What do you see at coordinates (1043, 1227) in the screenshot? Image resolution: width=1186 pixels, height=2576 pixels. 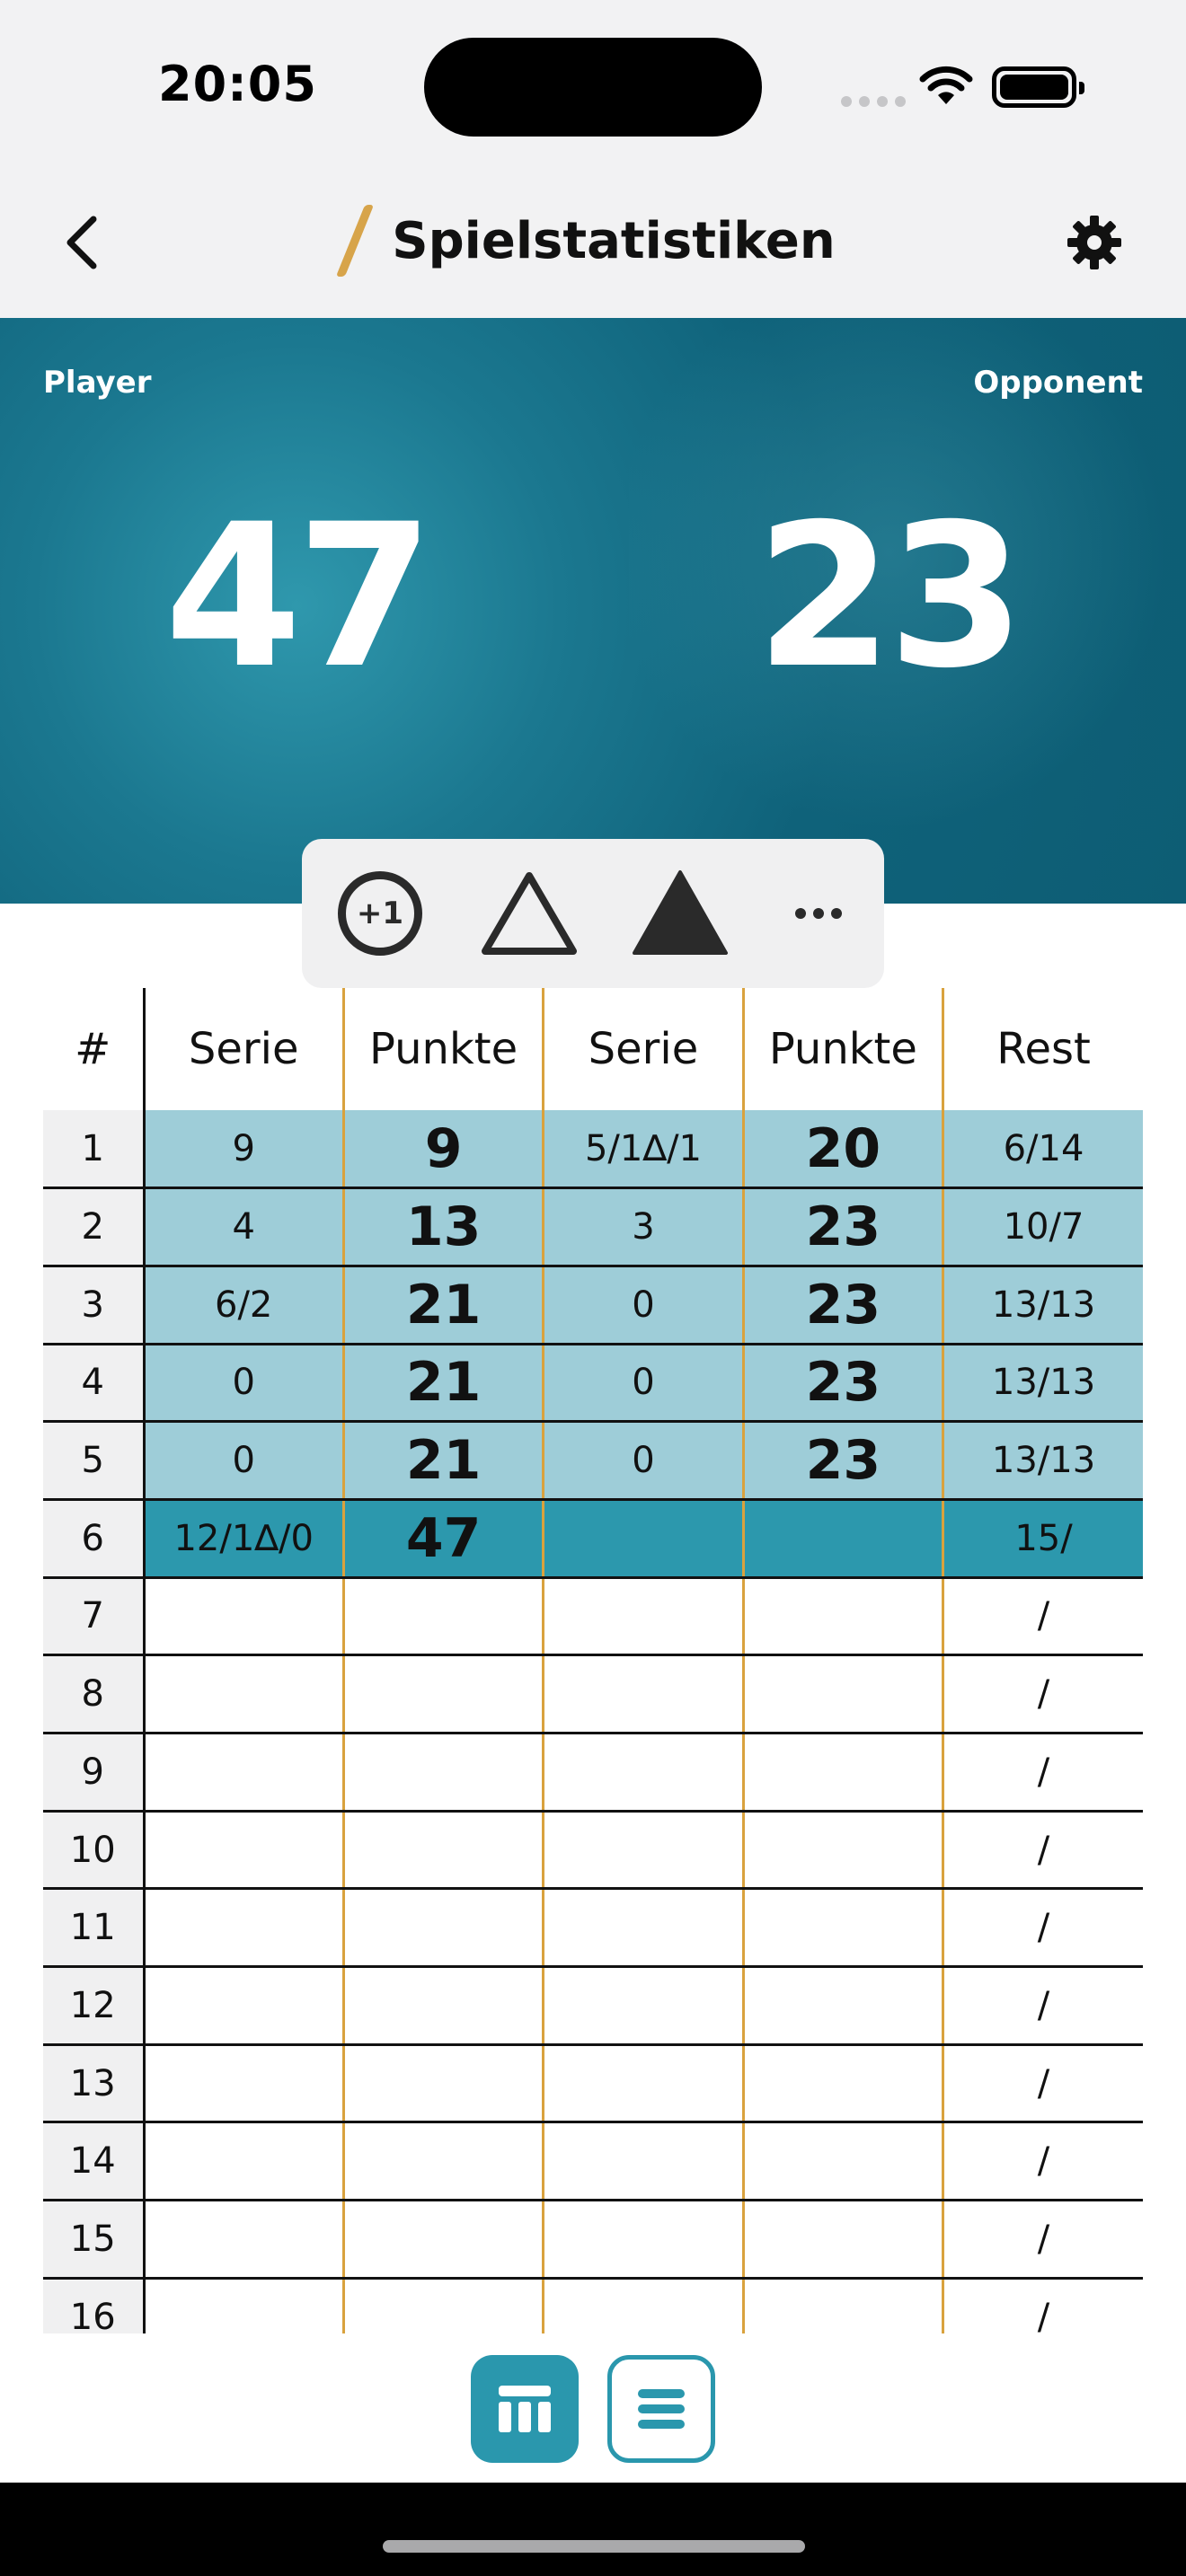 I see `rest-cell: 10/7` at bounding box center [1043, 1227].